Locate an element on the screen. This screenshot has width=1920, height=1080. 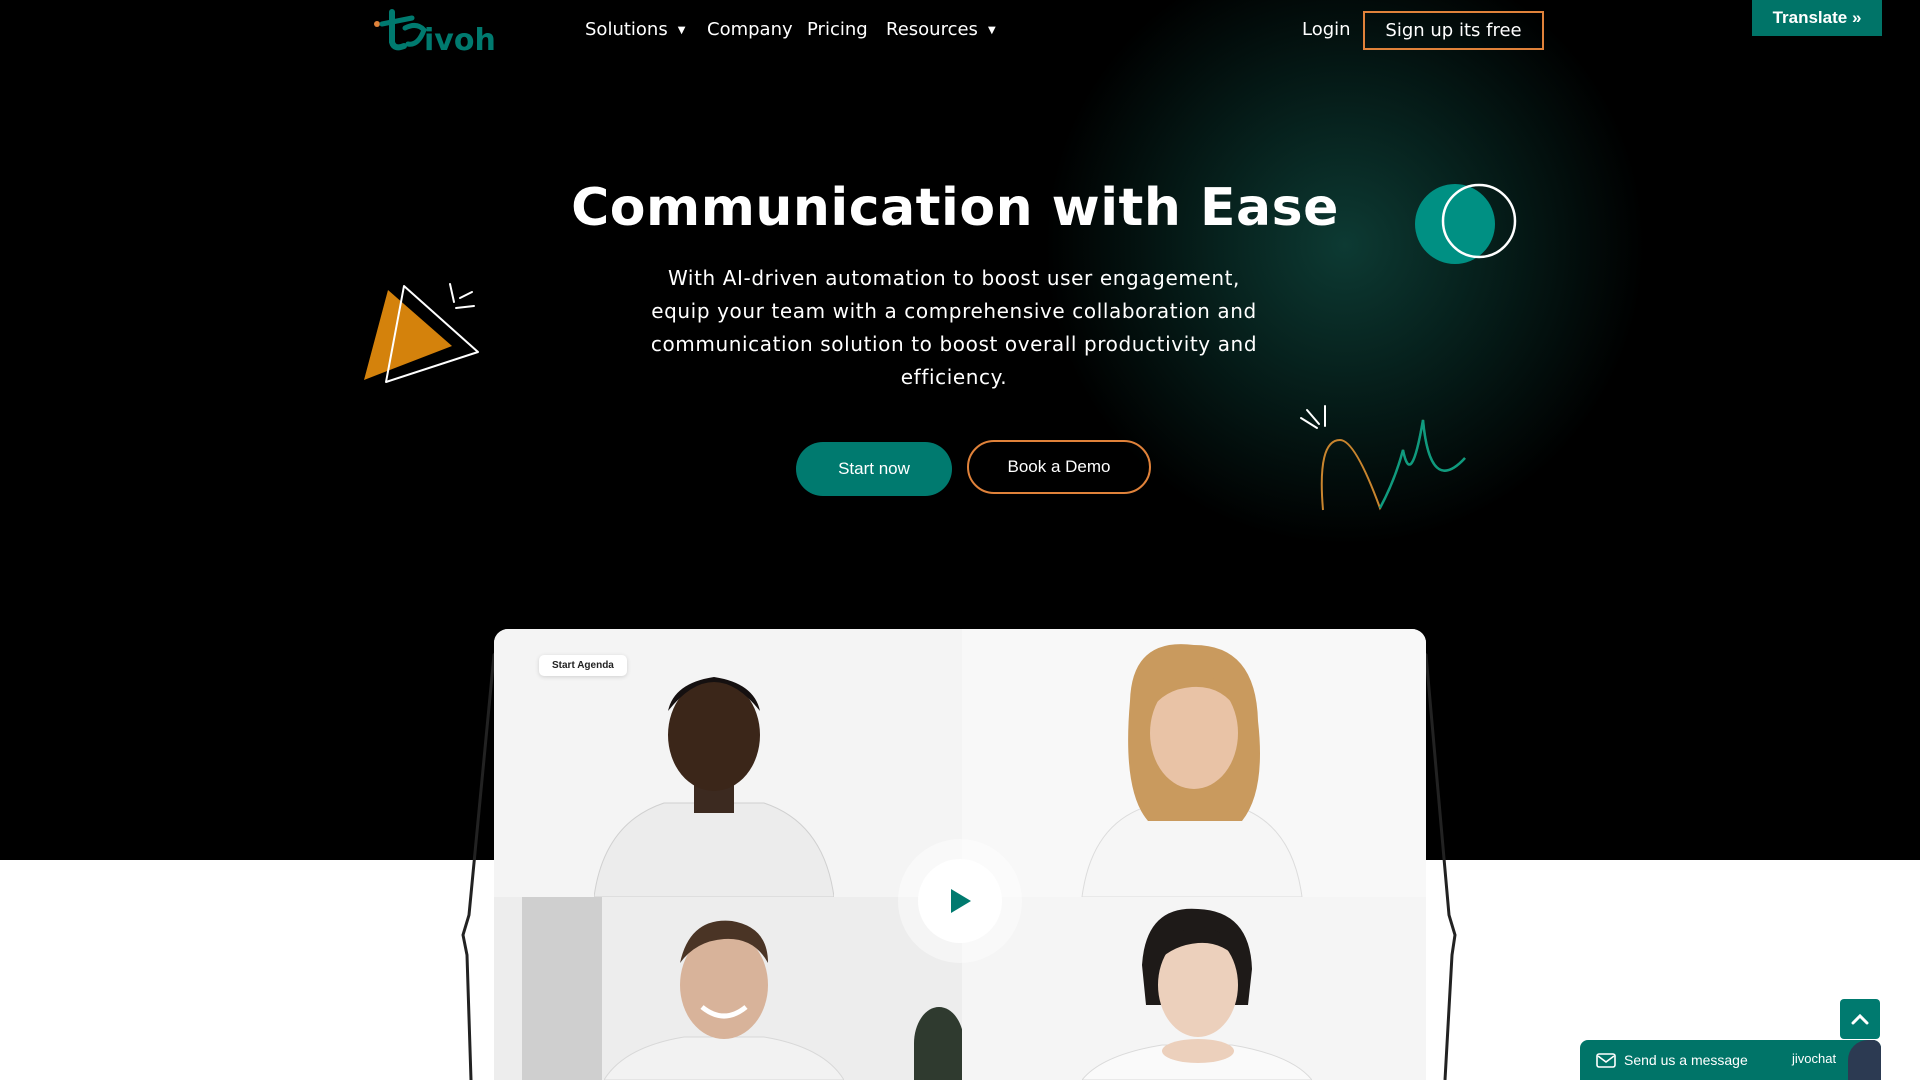
circles-decoration-icon is located at coordinates (1466, 223).